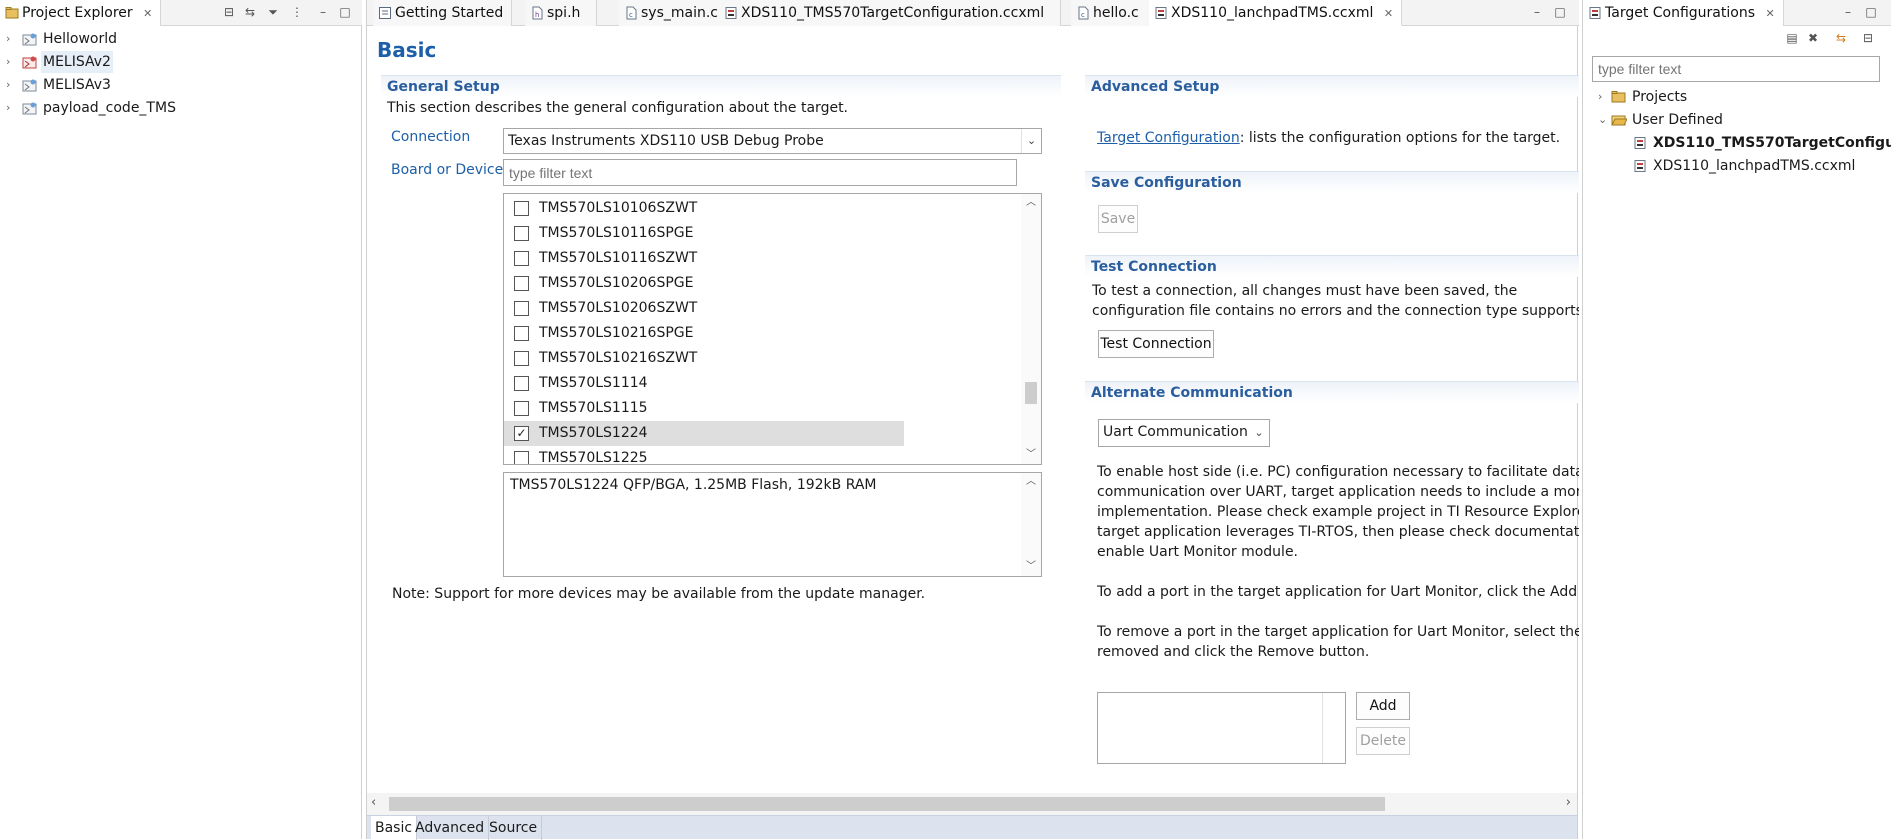  Describe the element at coordinates (704, 358) in the screenshot. I see `device-item: TMS570LS10216SZWT` at that location.